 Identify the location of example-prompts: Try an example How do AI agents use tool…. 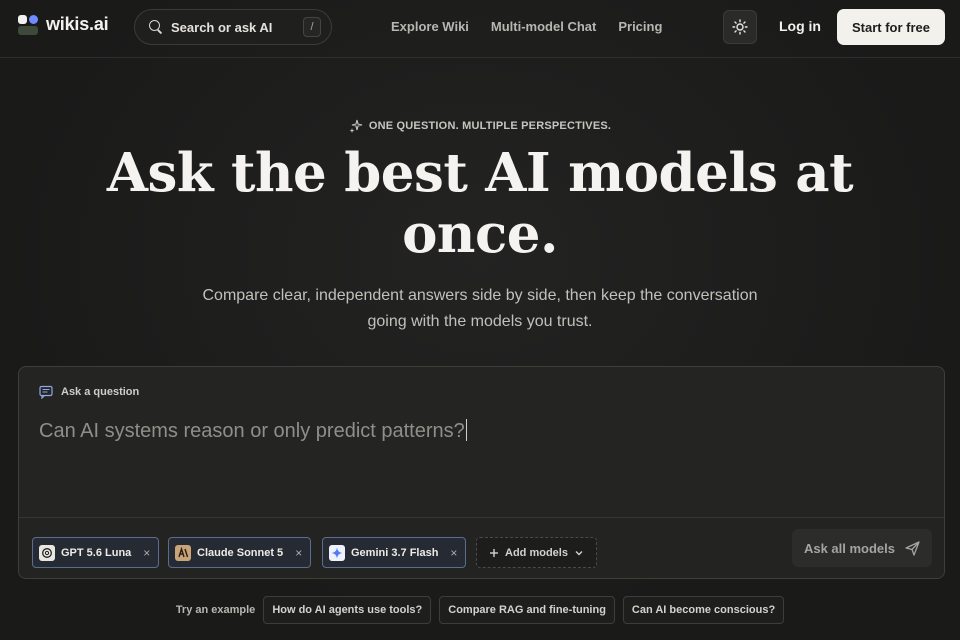
(480, 610).